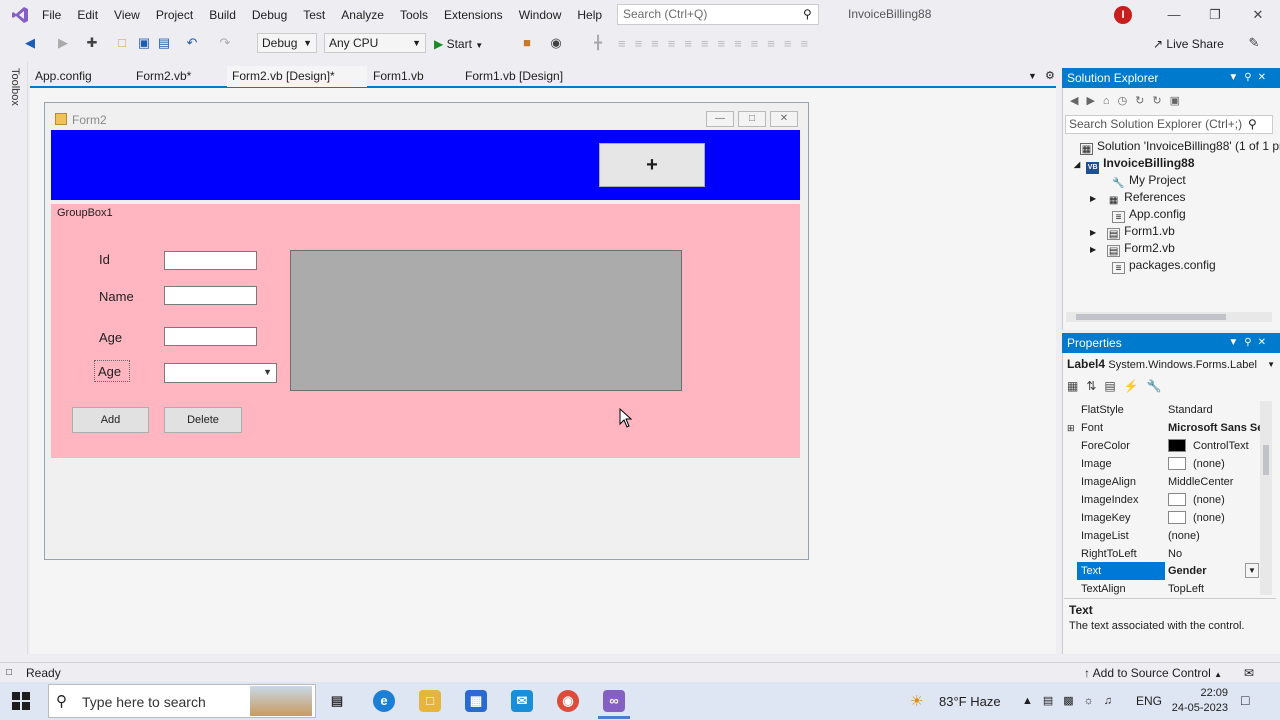  I want to click on tree-item-my-project: 🔧 My Project, so click(1148, 181).